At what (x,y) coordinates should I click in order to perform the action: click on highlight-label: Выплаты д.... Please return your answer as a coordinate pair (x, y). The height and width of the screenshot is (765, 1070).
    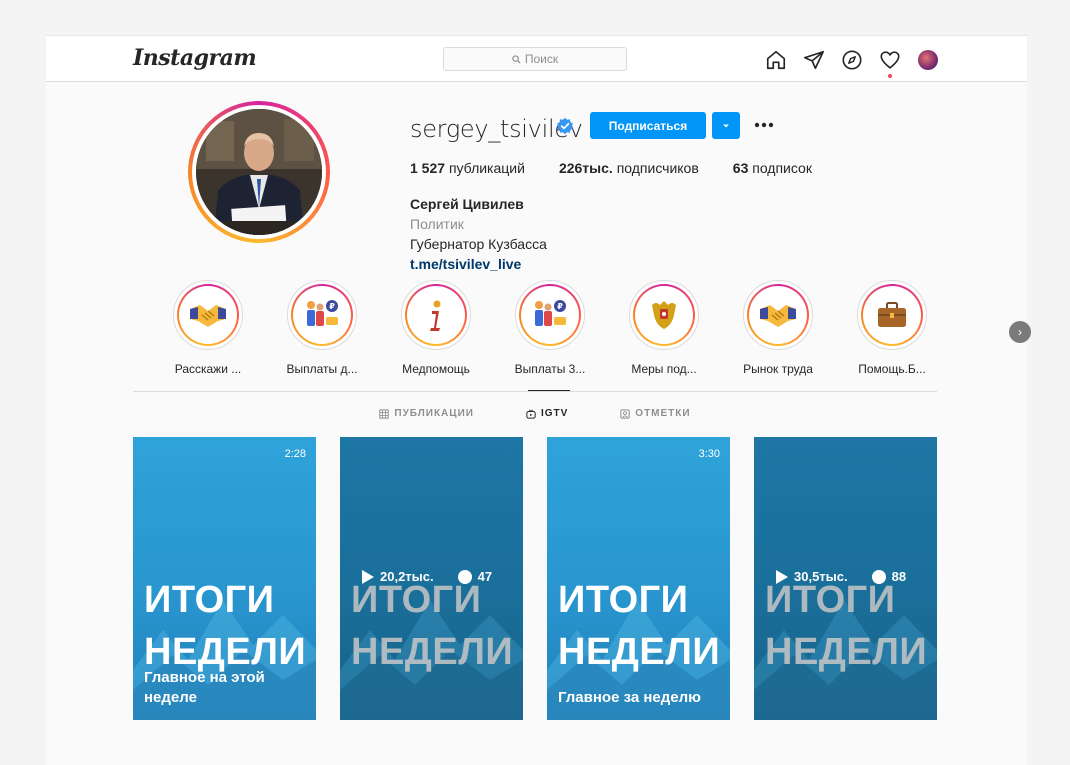
    Looking at the image, I should click on (322, 369).